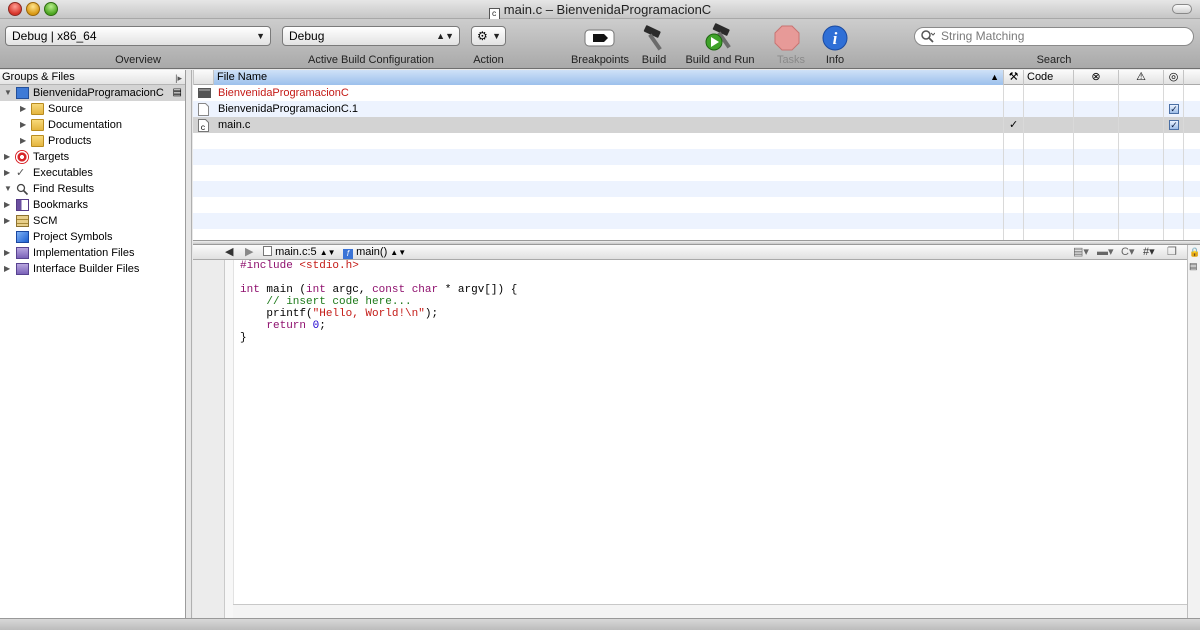  Describe the element at coordinates (92, 221) in the screenshot. I see `sidebar-item-scm: ▶ SCM` at that location.